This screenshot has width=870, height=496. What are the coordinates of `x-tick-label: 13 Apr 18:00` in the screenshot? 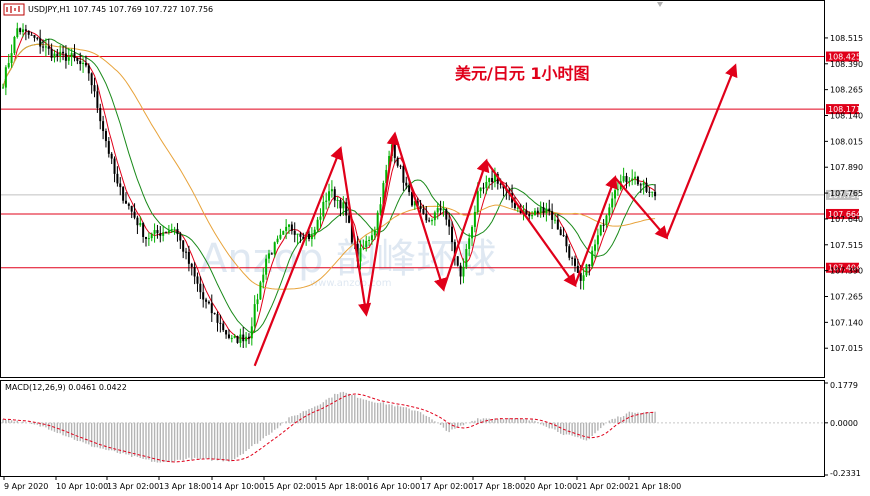 It's located at (185, 486).